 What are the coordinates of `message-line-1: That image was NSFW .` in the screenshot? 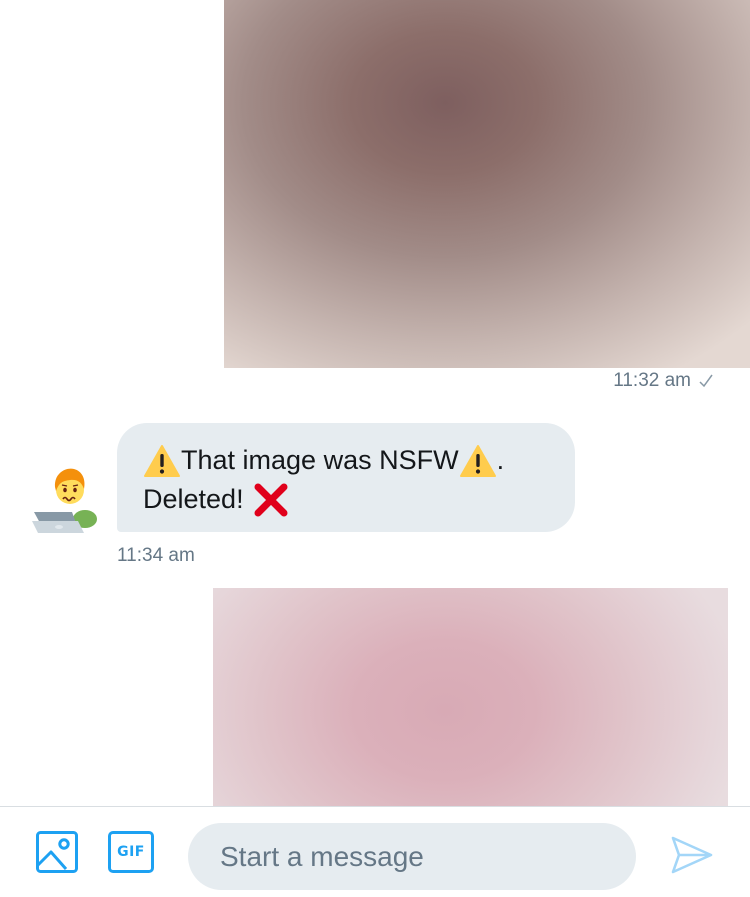 It's located at (347, 460).